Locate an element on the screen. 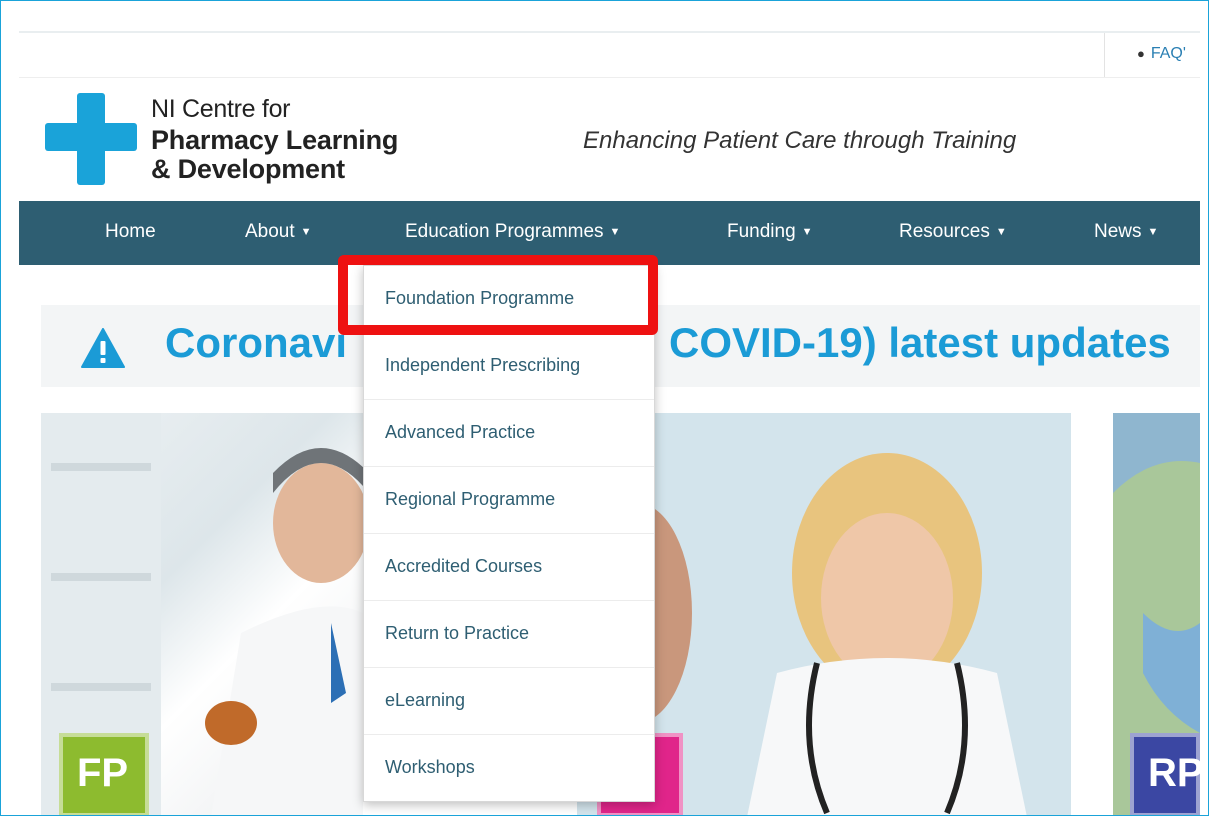 The height and width of the screenshot is (816, 1209). nav-item-education-programmes: Education Programmes ▼ is located at coordinates (512, 232).